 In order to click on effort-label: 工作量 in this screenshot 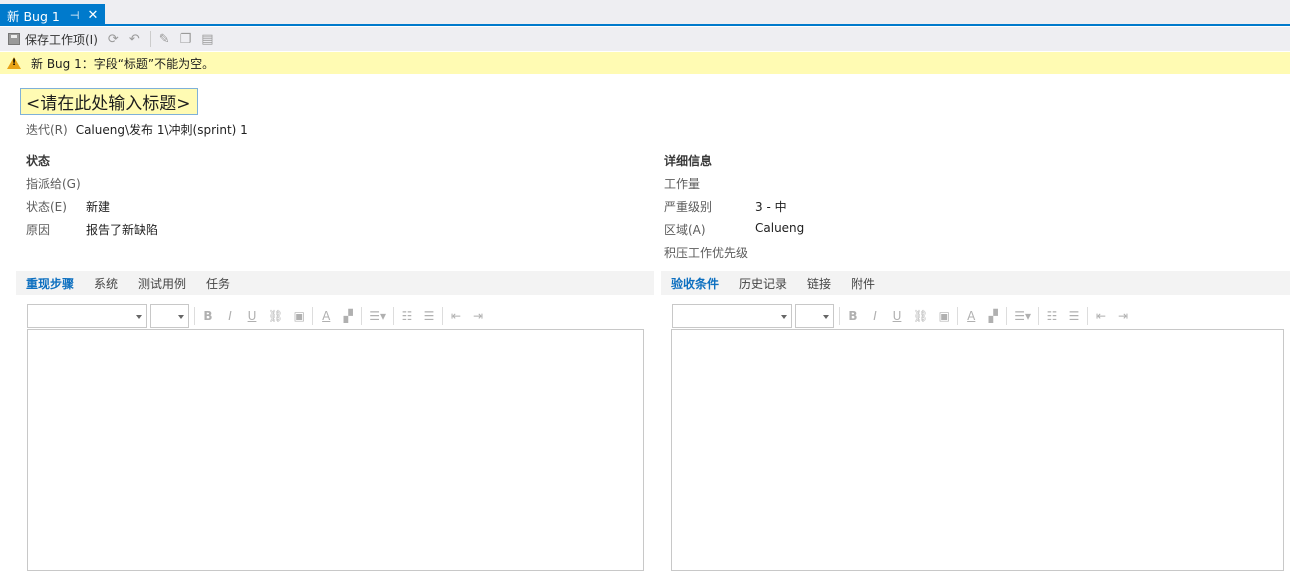, I will do `click(682, 184)`.